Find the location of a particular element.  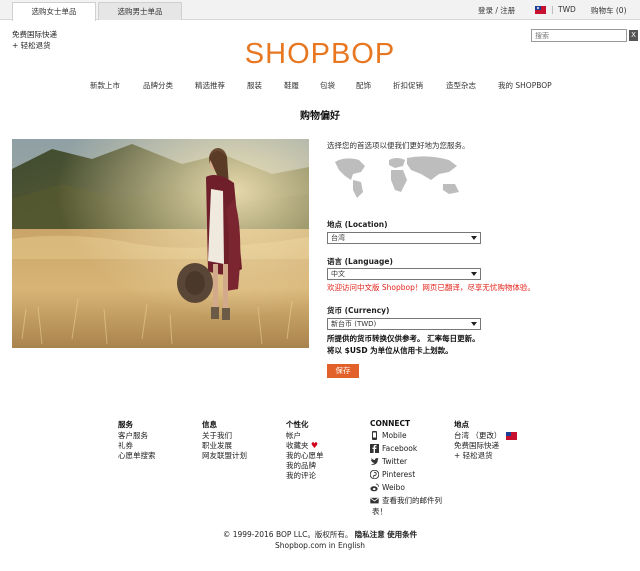

mail-icon is located at coordinates (374, 500).